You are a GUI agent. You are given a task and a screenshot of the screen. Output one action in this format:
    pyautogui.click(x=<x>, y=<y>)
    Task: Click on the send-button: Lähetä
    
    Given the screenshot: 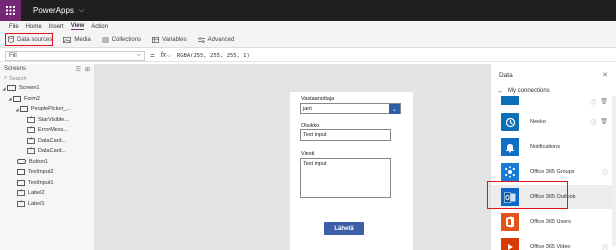 What is the action you would take?
    pyautogui.click(x=344, y=228)
    